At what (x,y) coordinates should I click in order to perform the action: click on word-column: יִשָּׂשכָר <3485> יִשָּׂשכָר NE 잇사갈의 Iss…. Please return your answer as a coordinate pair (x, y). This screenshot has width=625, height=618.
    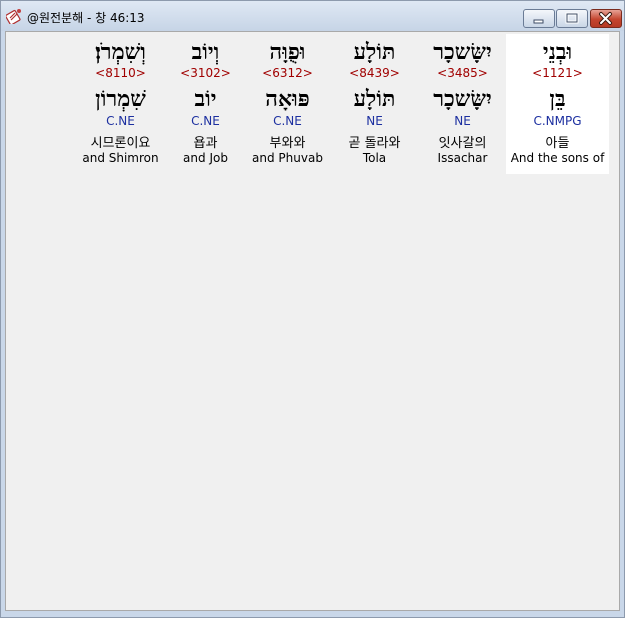
    Looking at the image, I should click on (462, 104).